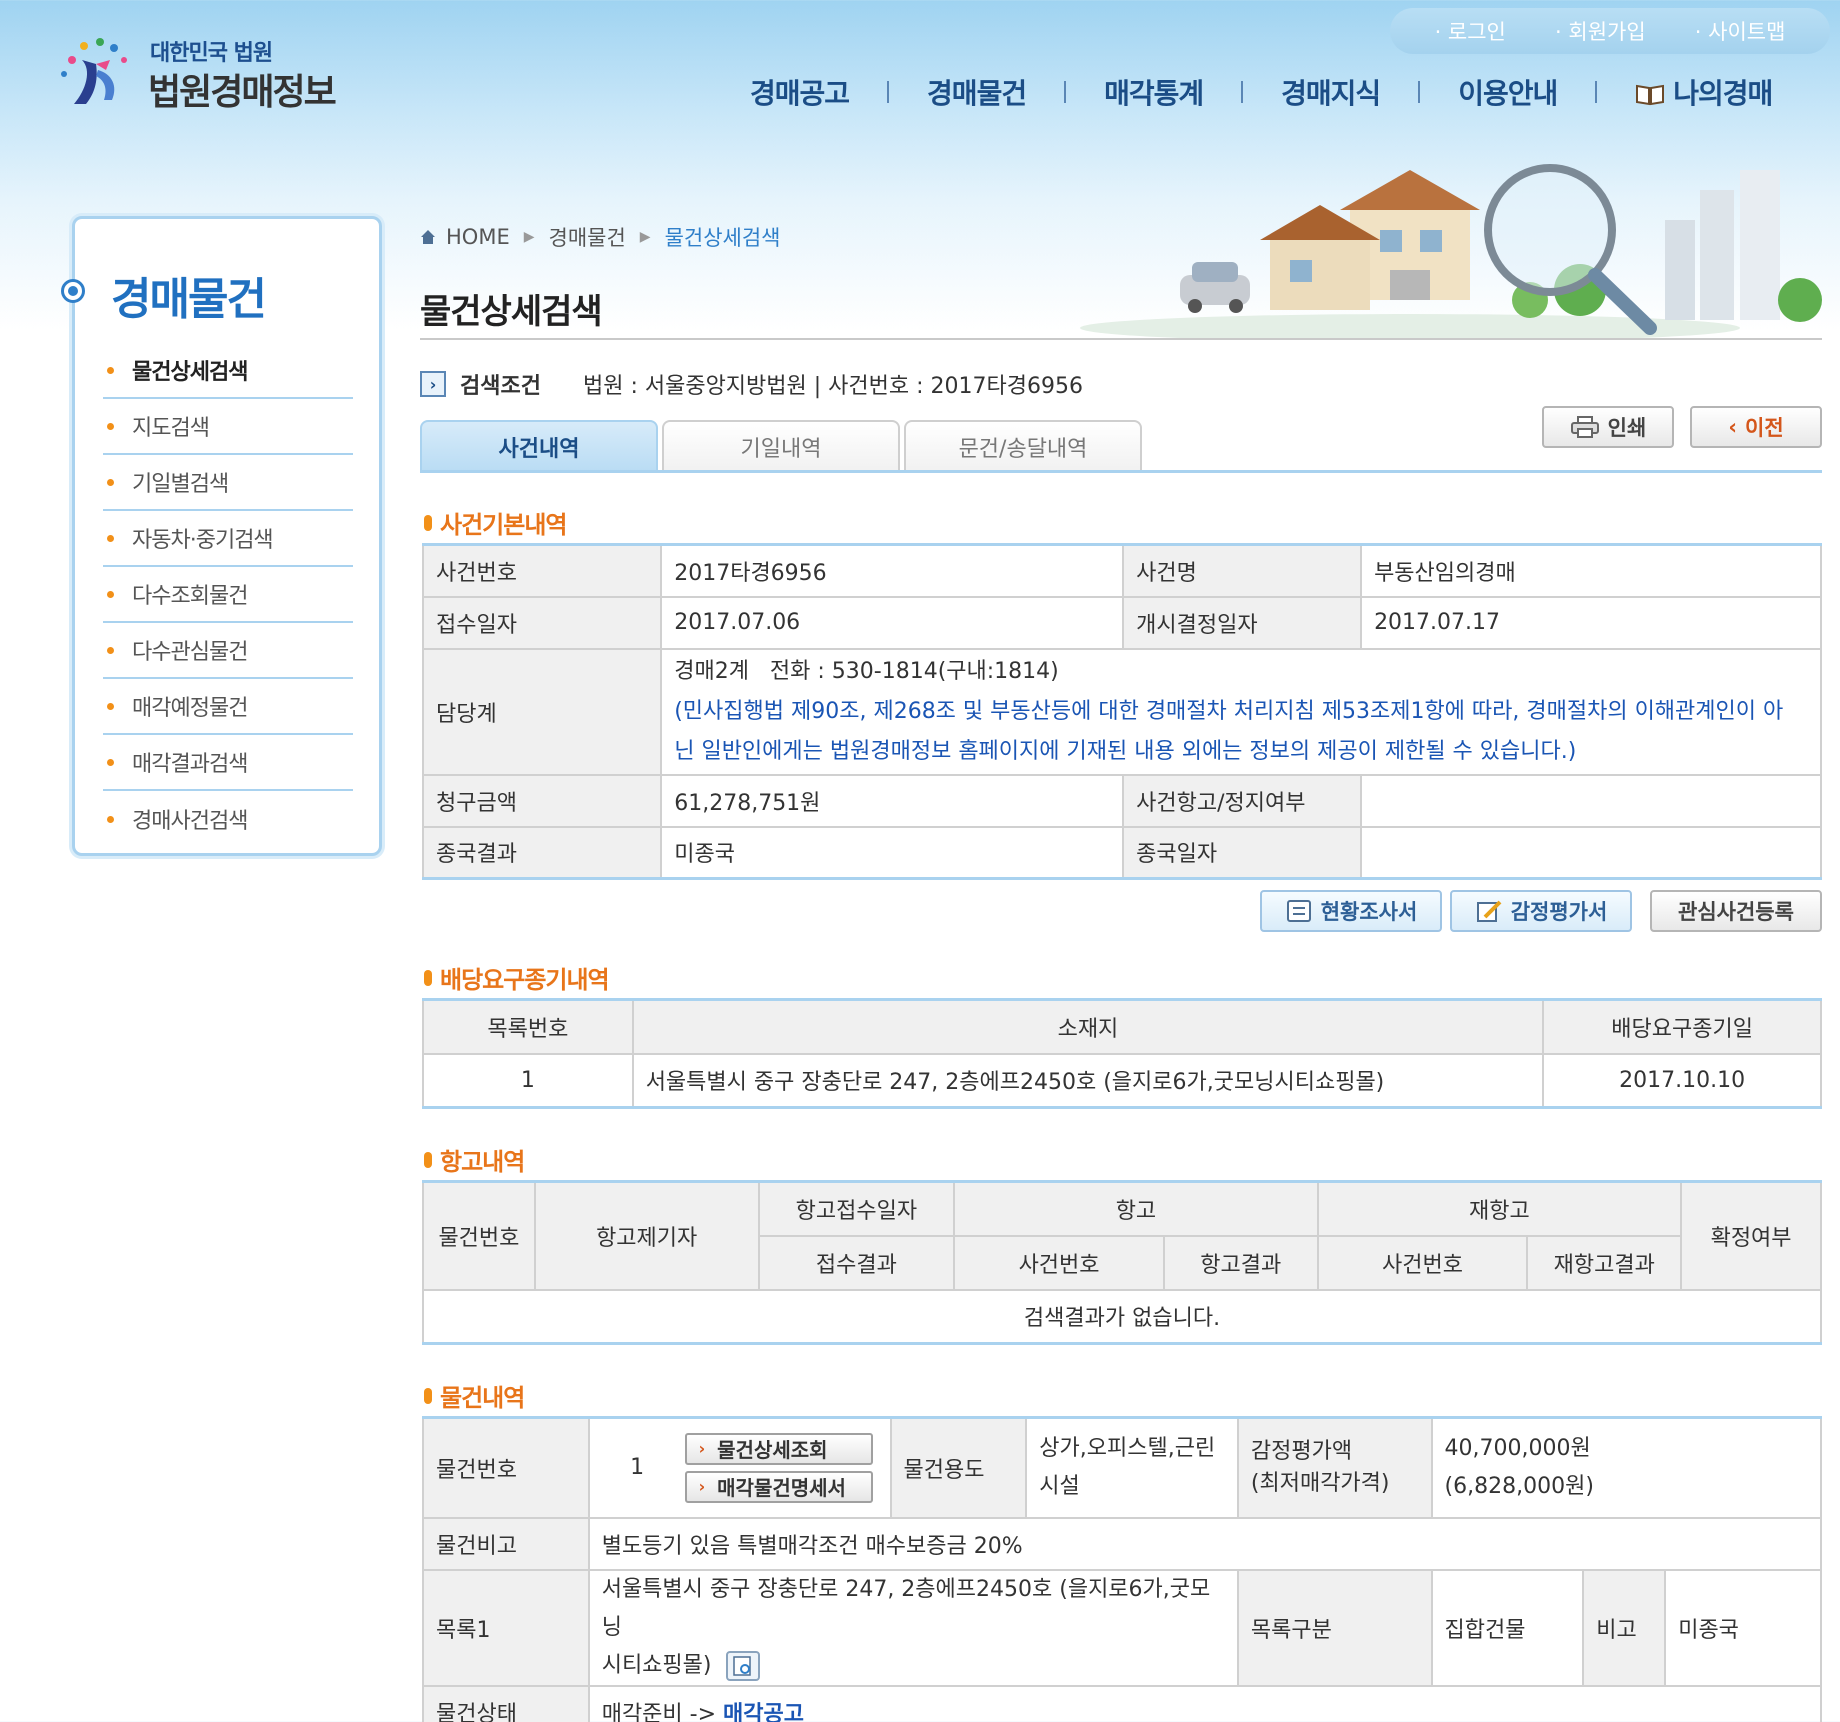  I want to click on nav-my-auction: 나의경매, so click(1704, 92).